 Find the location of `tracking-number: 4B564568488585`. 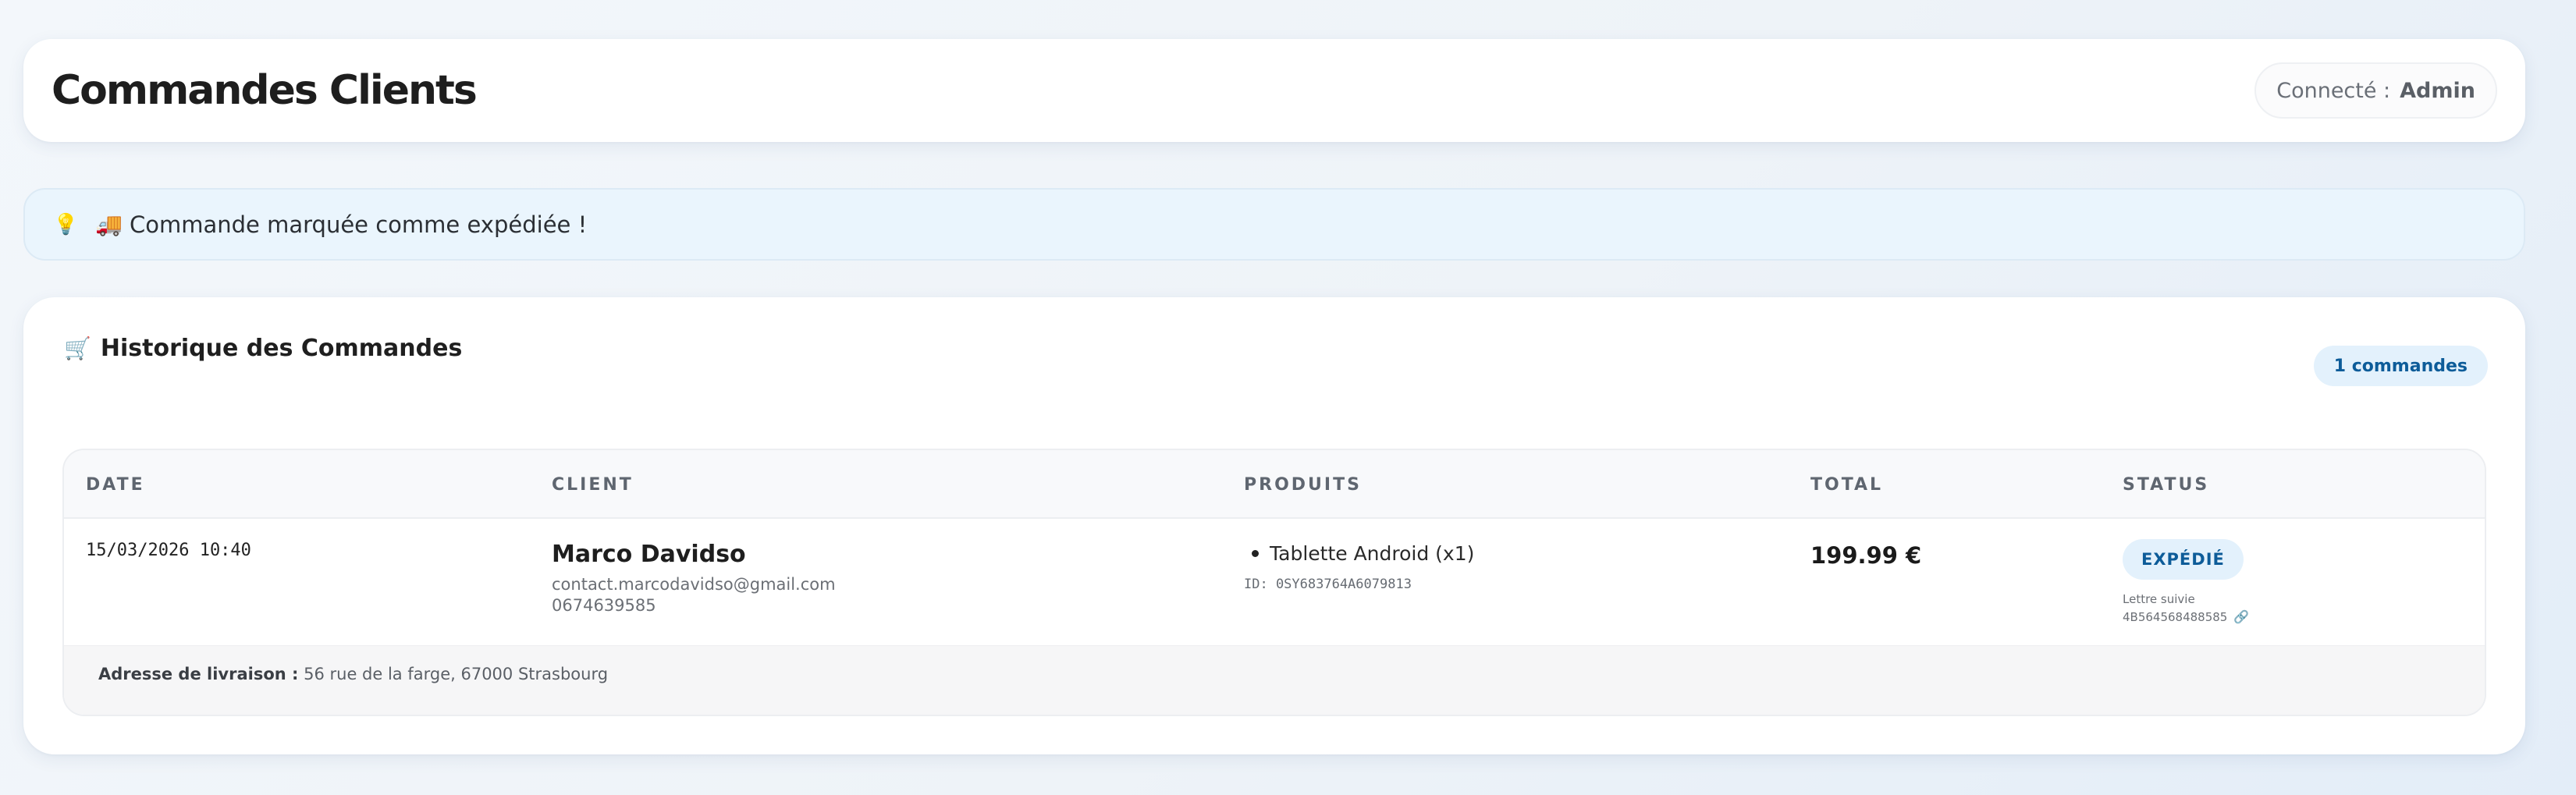

tracking-number: 4B564568488585 is located at coordinates (2175, 616).